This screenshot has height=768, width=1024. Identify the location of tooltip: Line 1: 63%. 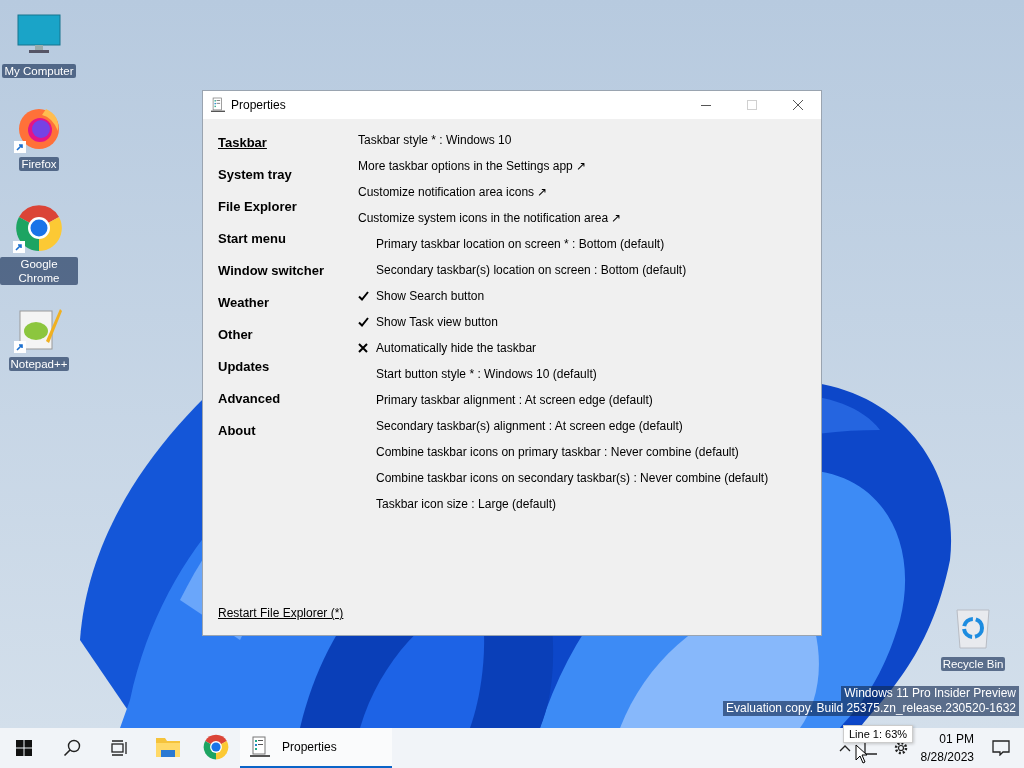
(878, 734).